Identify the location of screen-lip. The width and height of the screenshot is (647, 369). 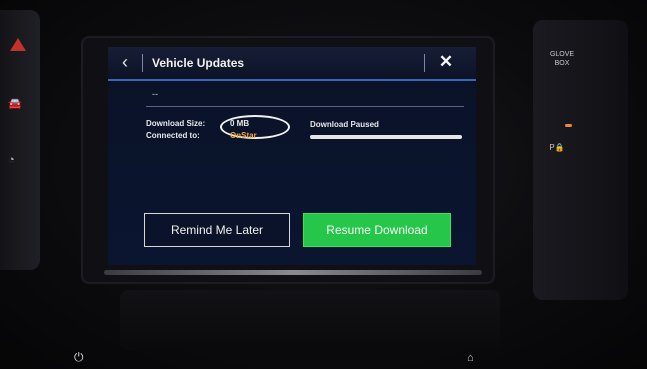
(293, 272).